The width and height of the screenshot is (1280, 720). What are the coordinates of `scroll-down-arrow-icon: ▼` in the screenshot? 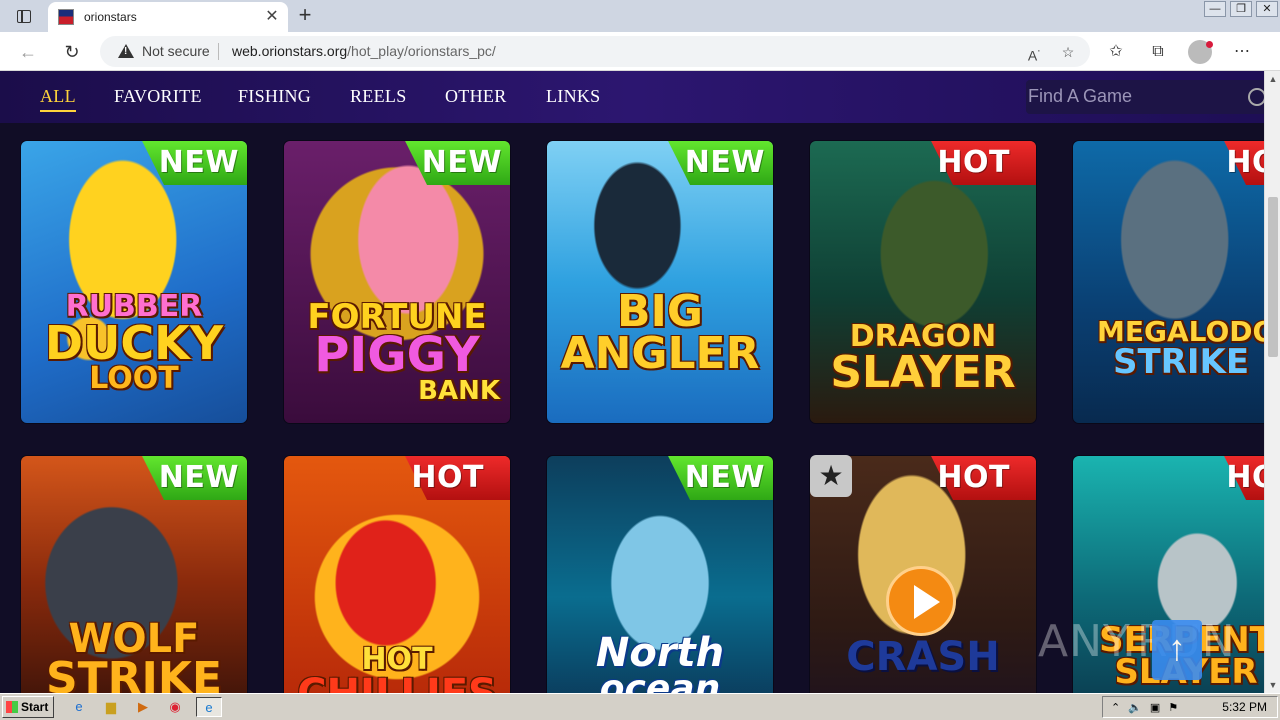 It's located at (1272, 685).